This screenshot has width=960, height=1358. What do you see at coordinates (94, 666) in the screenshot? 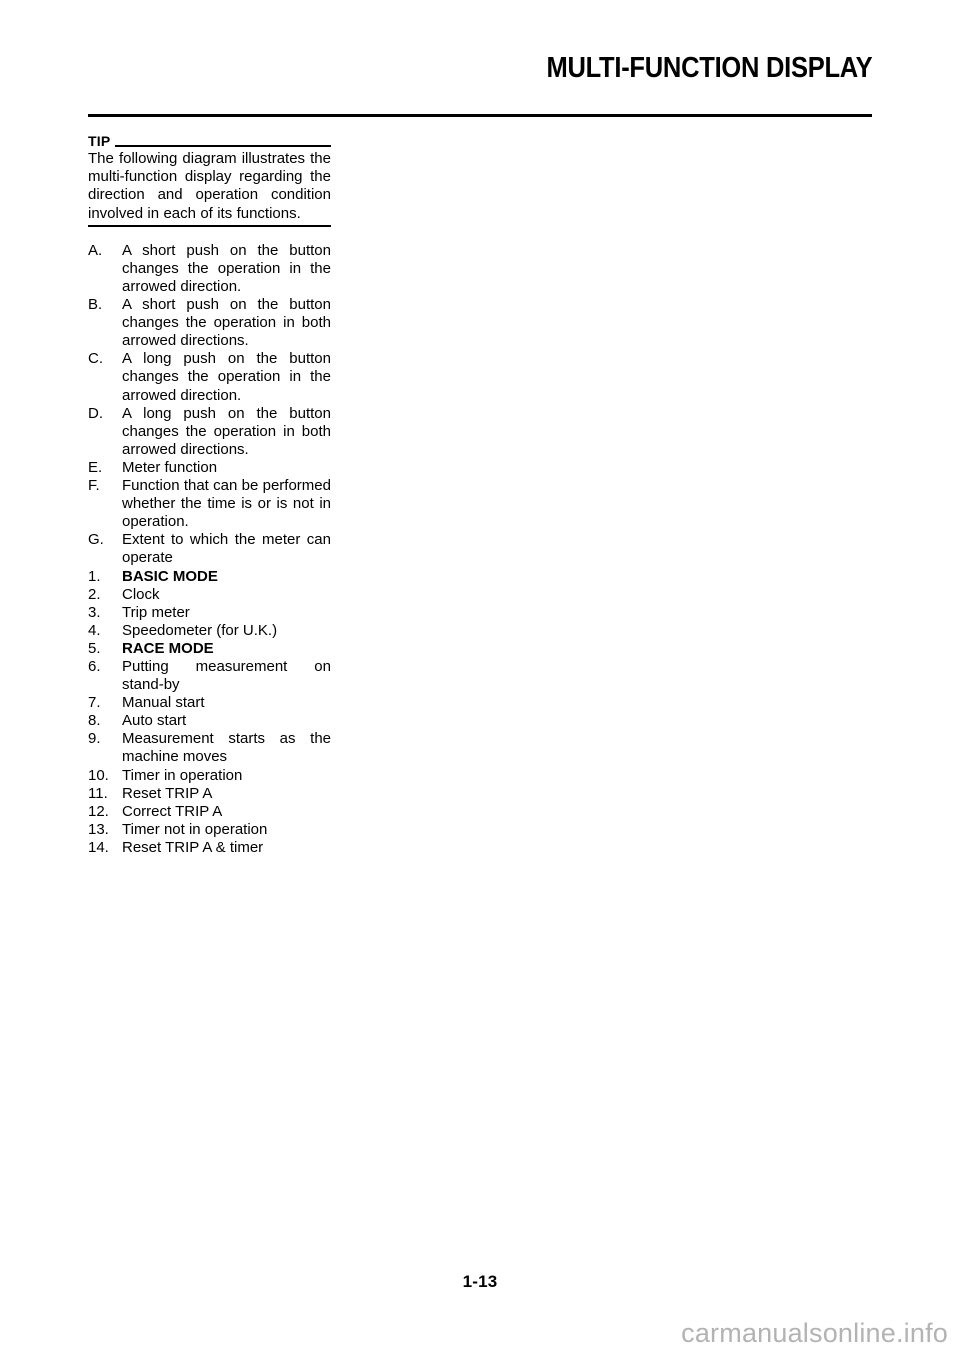
I see `numbered_items-marker: 6.` at bounding box center [94, 666].